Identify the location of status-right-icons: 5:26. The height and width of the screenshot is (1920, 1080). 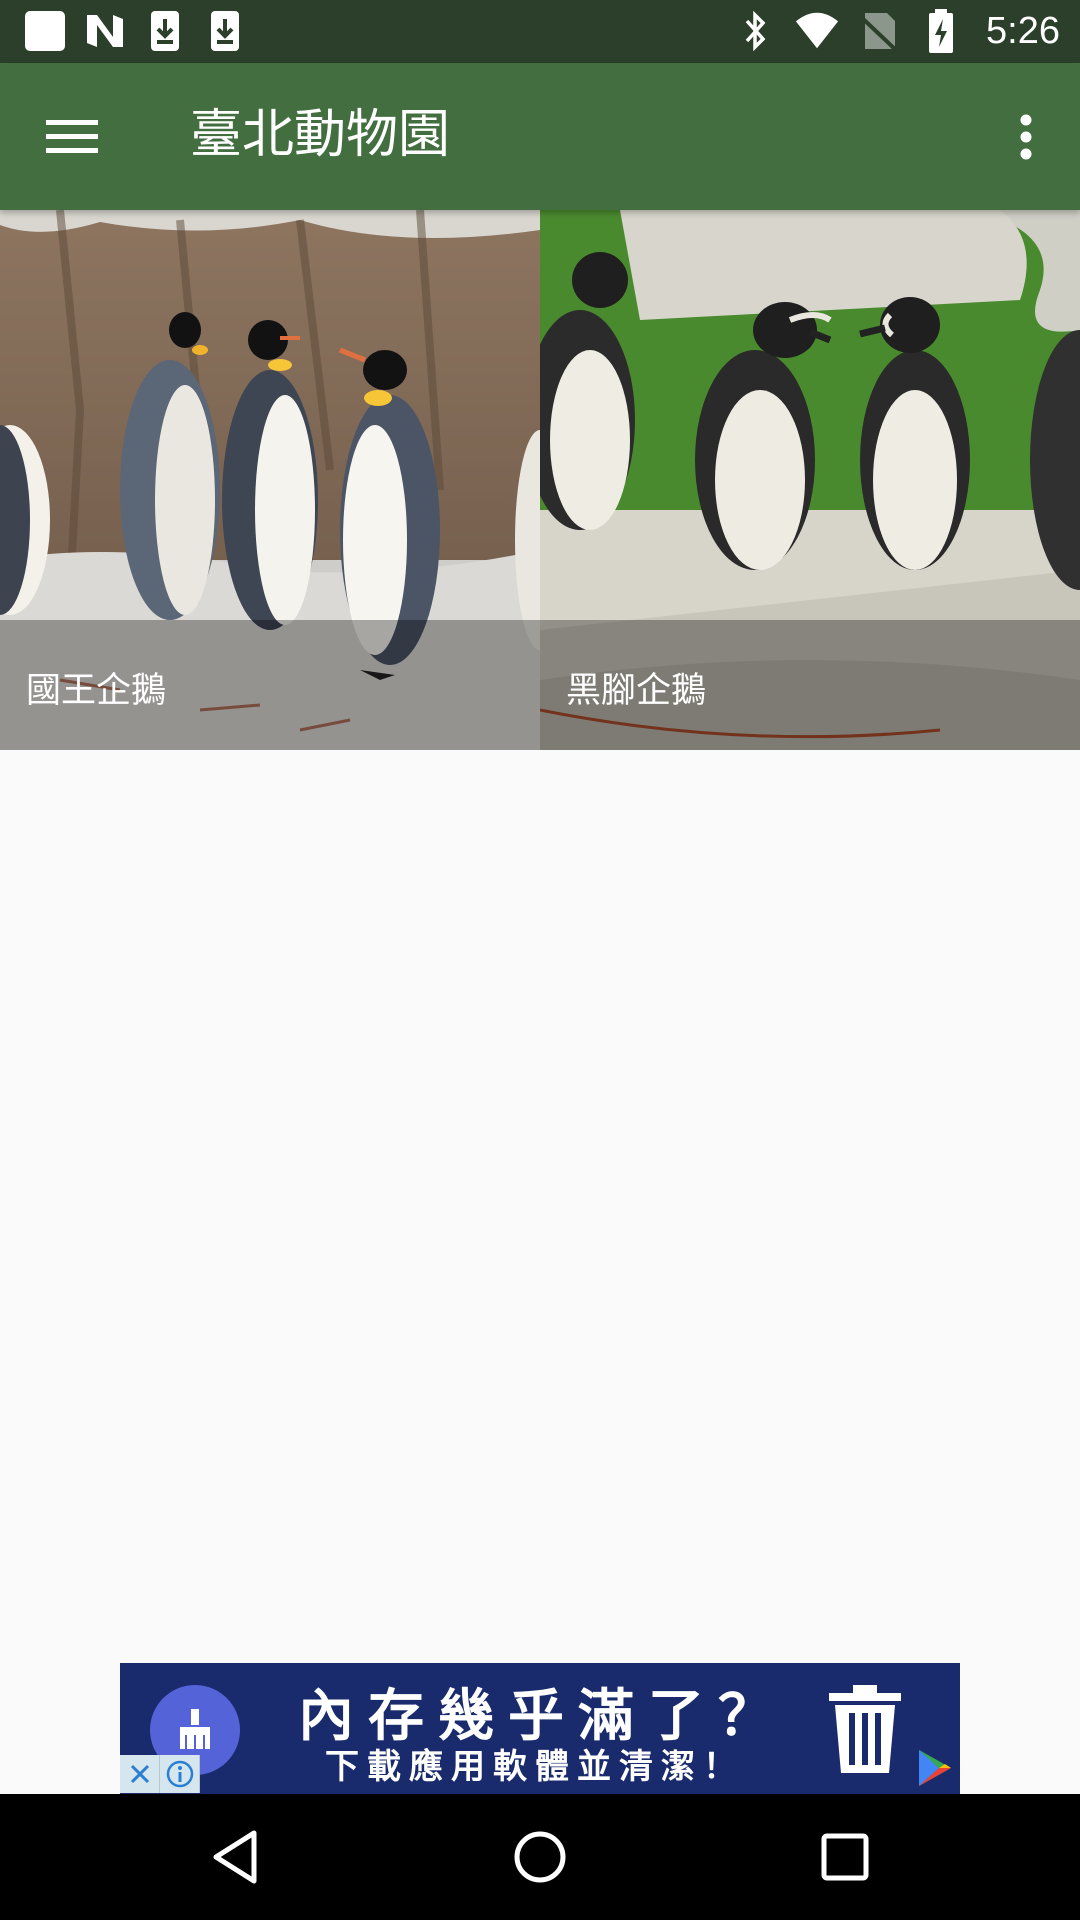
(896, 31).